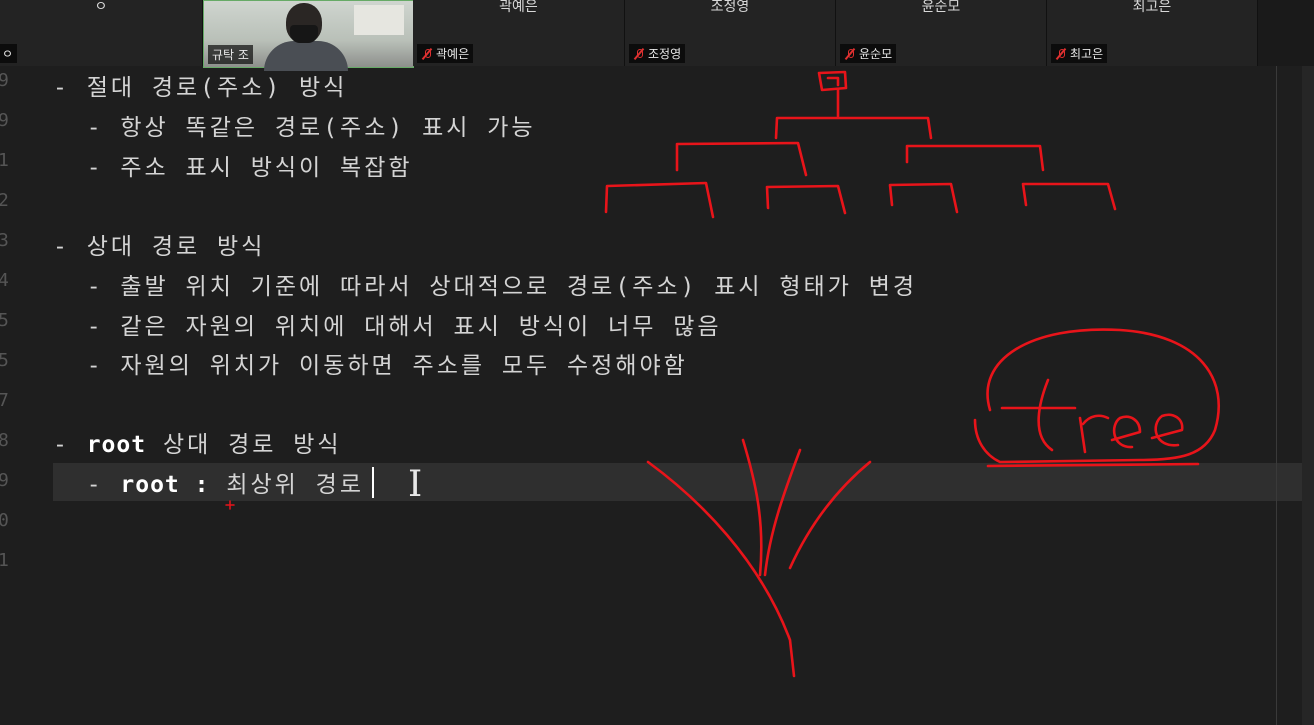  Describe the element at coordinates (860, 144) in the screenshot. I see `hierarchy-diagram-drawing` at that location.